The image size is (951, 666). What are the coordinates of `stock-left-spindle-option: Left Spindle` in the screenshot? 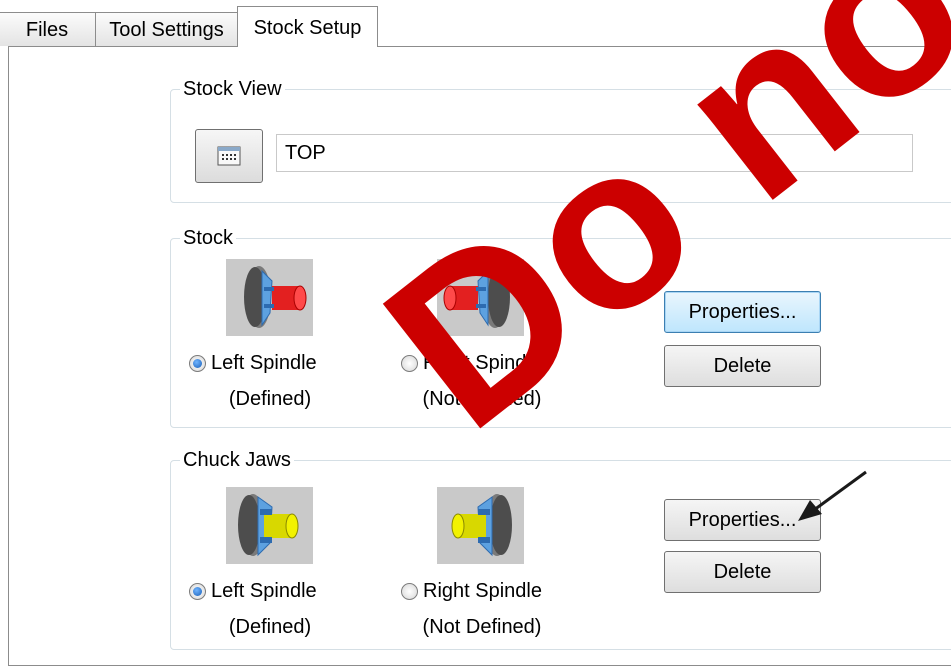 It's located at (253, 363).